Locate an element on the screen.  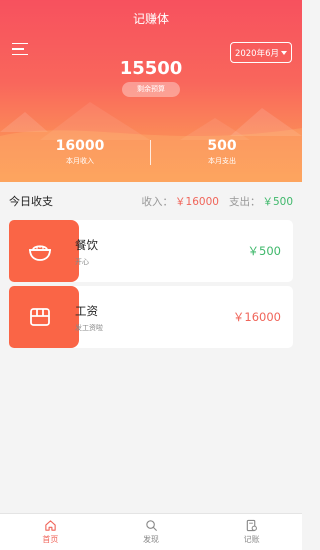
expense-label: 本月支出 is located at coordinates (222, 161).